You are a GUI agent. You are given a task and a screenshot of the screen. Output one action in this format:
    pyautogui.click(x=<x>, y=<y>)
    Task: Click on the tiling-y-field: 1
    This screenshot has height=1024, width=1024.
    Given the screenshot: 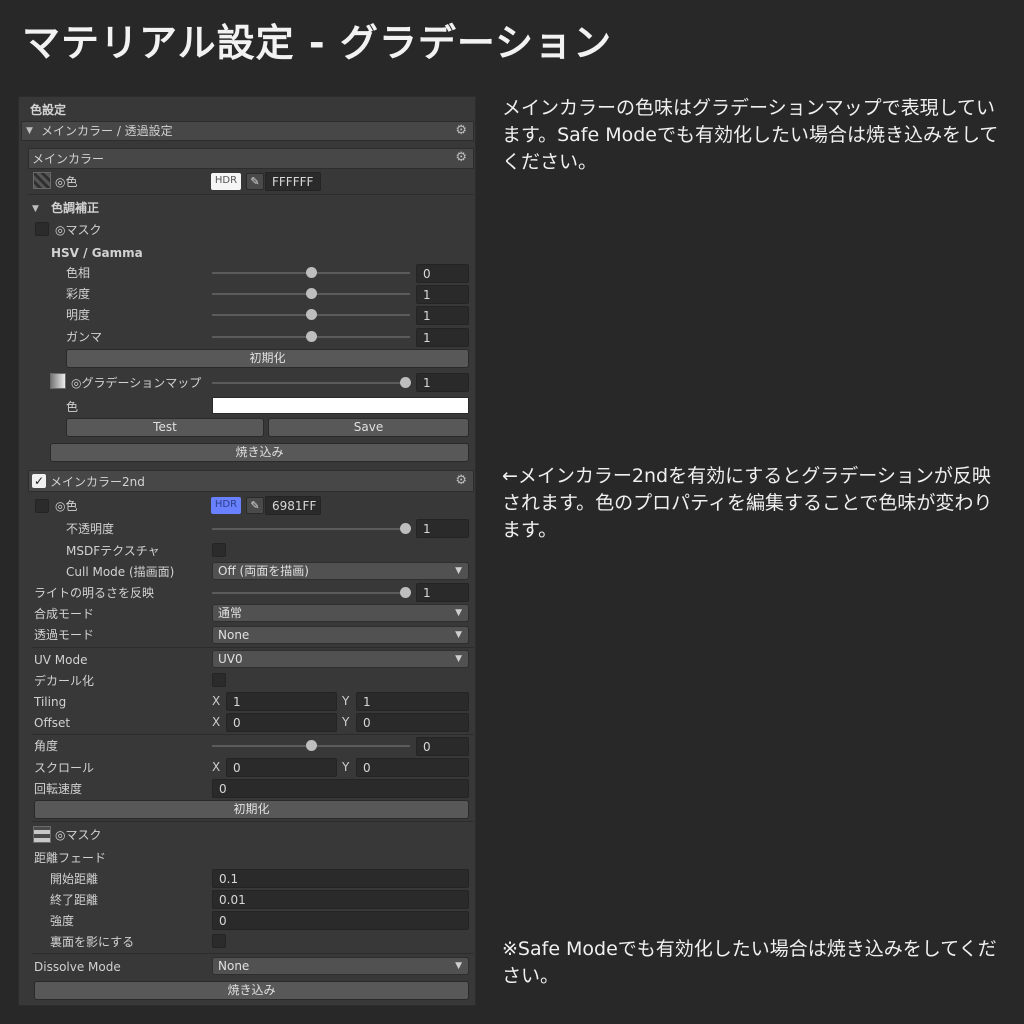 What is the action you would take?
    pyautogui.click(x=412, y=701)
    